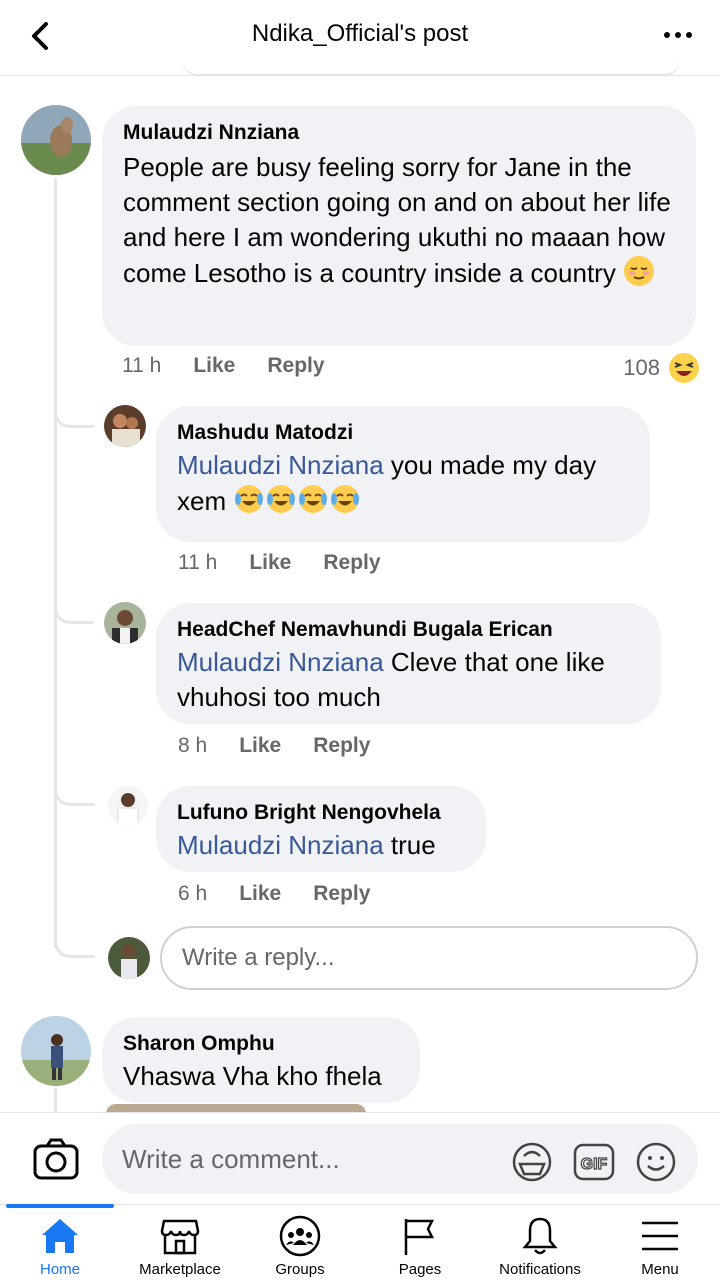 The width and height of the screenshot is (720, 1280). I want to click on reply-meta: 11 h Like Reply, so click(279, 563).